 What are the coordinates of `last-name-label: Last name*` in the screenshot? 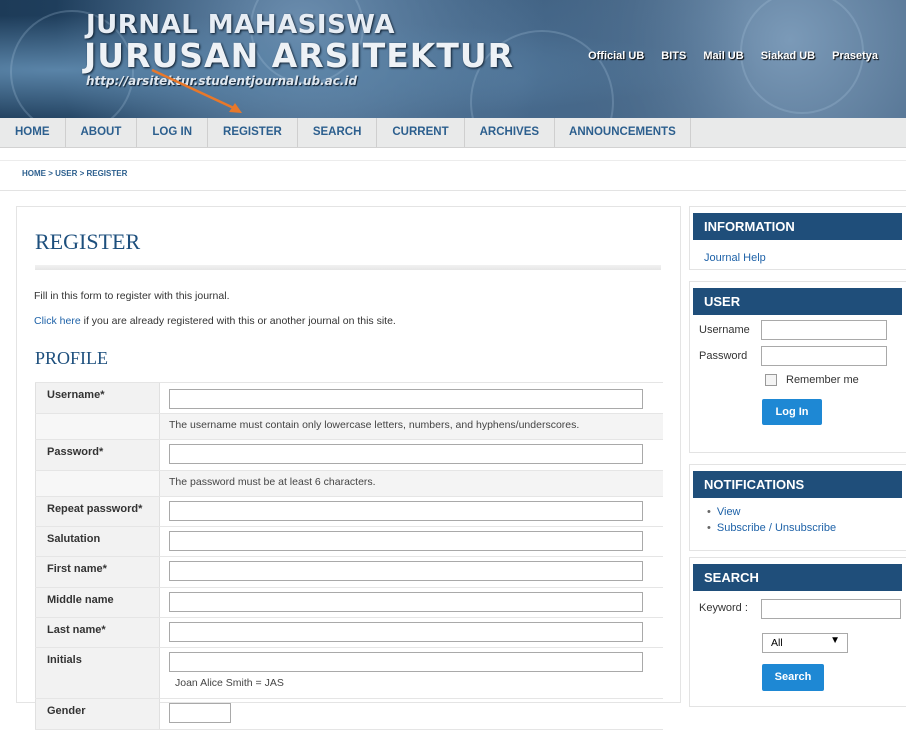 It's located at (97, 632).